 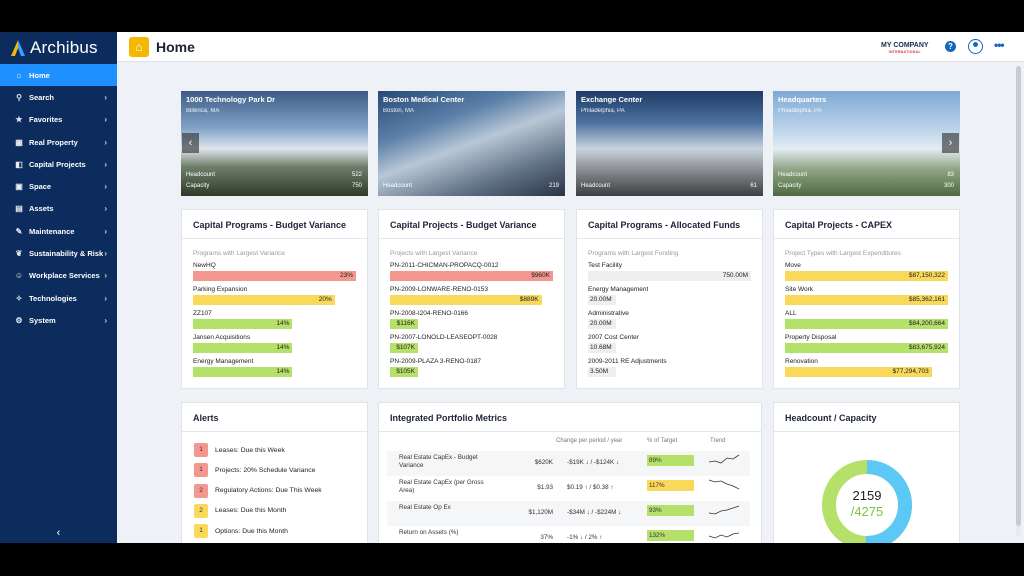 I want to click on leaf-icon: ❦, so click(x=19, y=254).